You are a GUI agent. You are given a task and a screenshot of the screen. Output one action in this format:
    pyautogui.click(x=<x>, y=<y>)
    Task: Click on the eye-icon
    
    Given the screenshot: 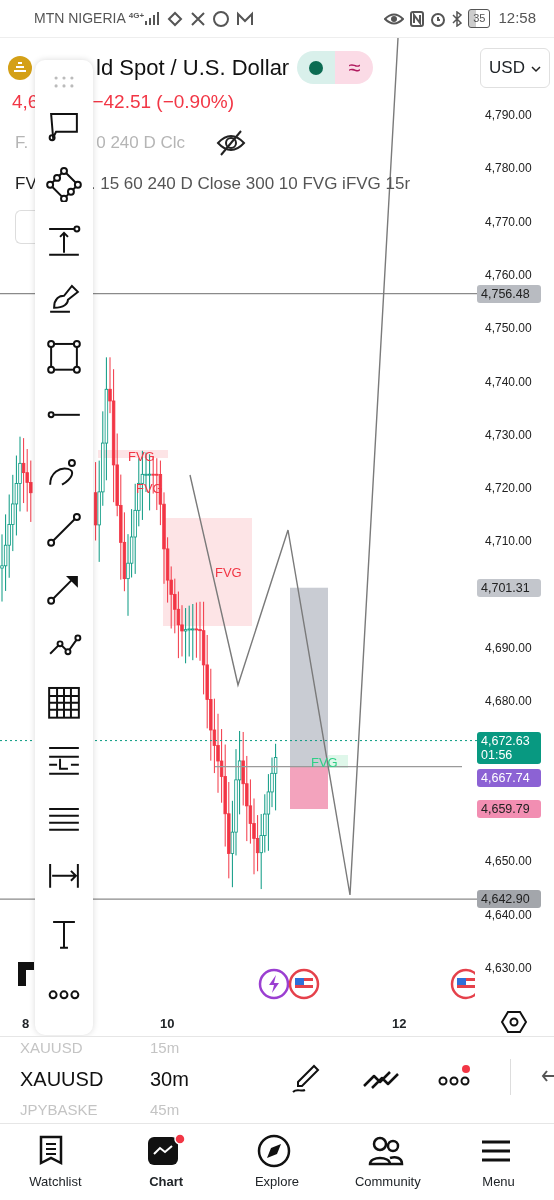 What is the action you would take?
    pyautogui.click(x=394, y=18)
    